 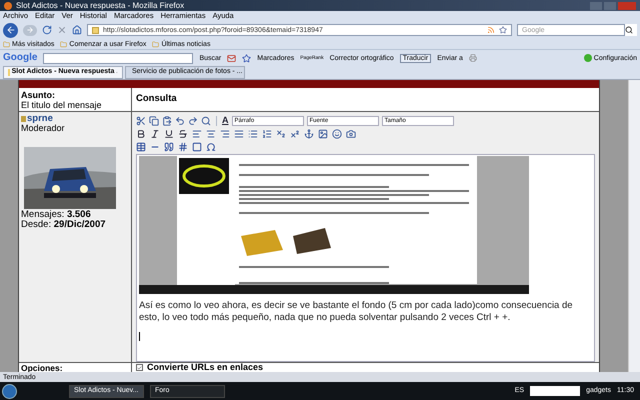 What do you see at coordinates (169, 147) in the screenshot?
I see `quote-icon` at bounding box center [169, 147].